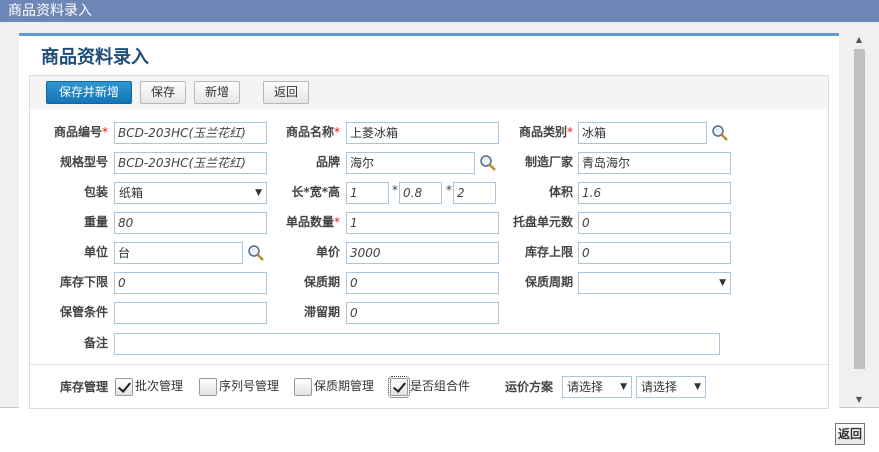 The width and height of the screenshot is (879, 452). I want to click on serial-checkbox, so click(208, 387).